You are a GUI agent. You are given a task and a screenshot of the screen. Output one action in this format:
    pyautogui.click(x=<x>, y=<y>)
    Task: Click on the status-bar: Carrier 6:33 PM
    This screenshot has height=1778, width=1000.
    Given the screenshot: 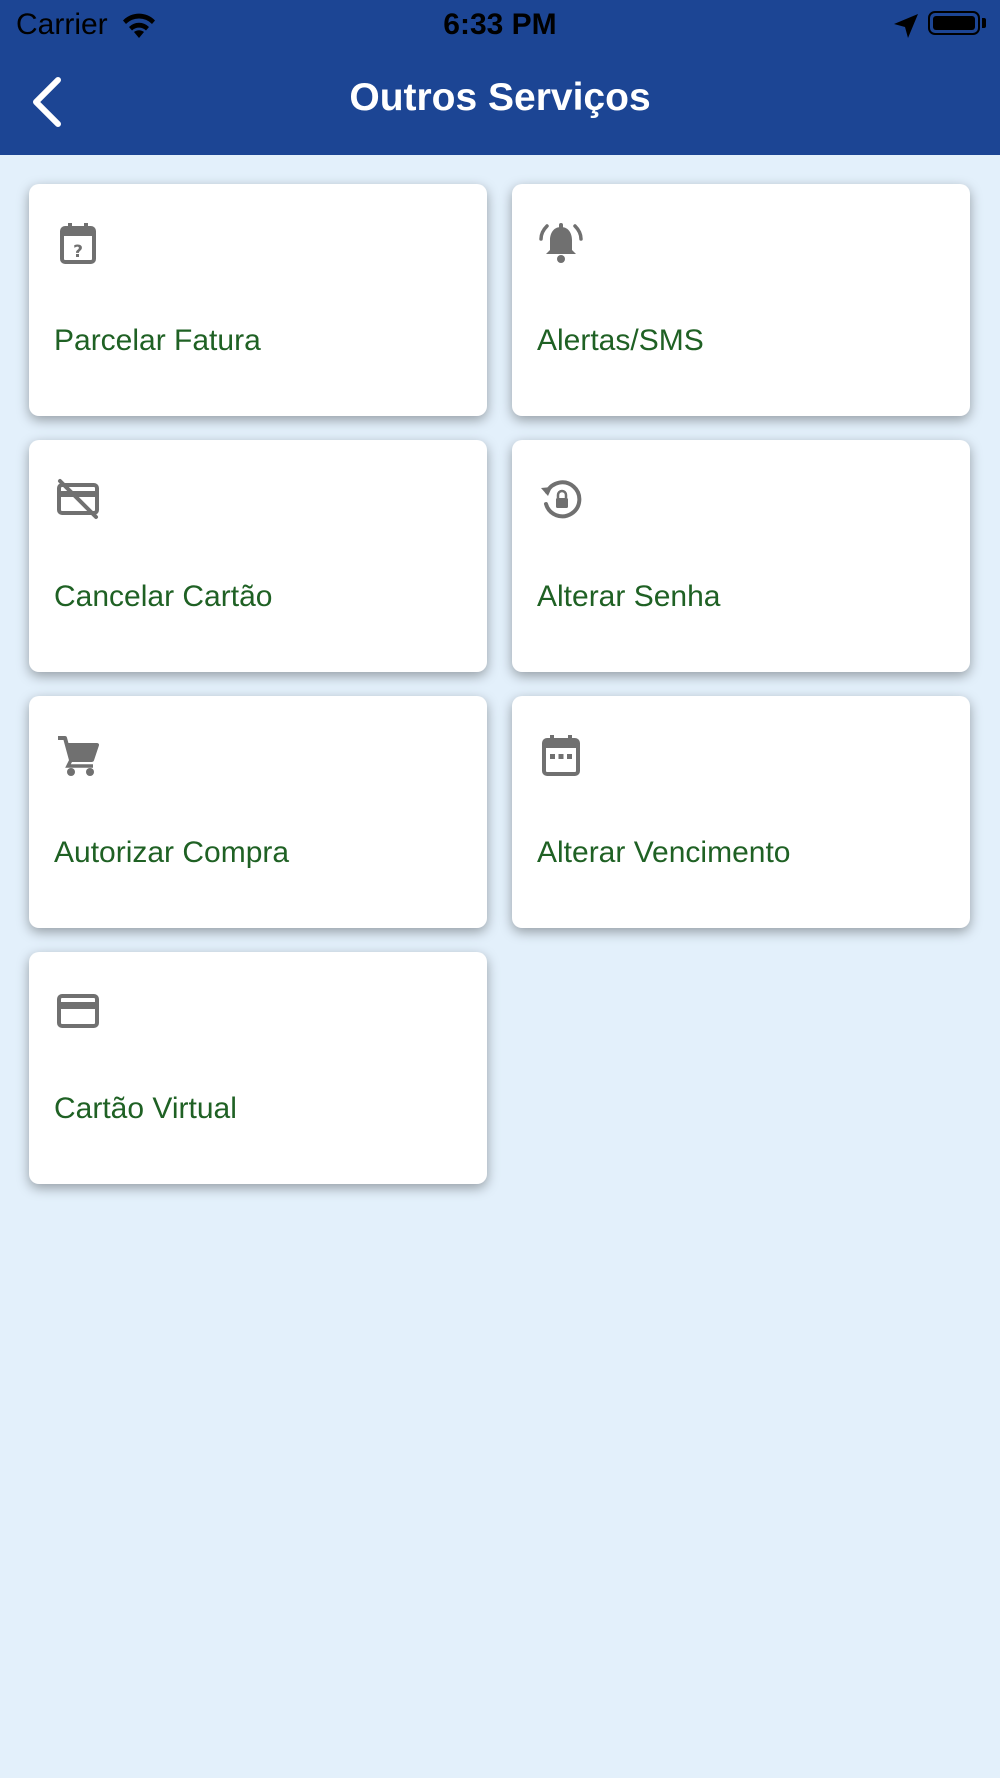 What is the action you would take?
    pyautogui.click(x=500, y=25)
    